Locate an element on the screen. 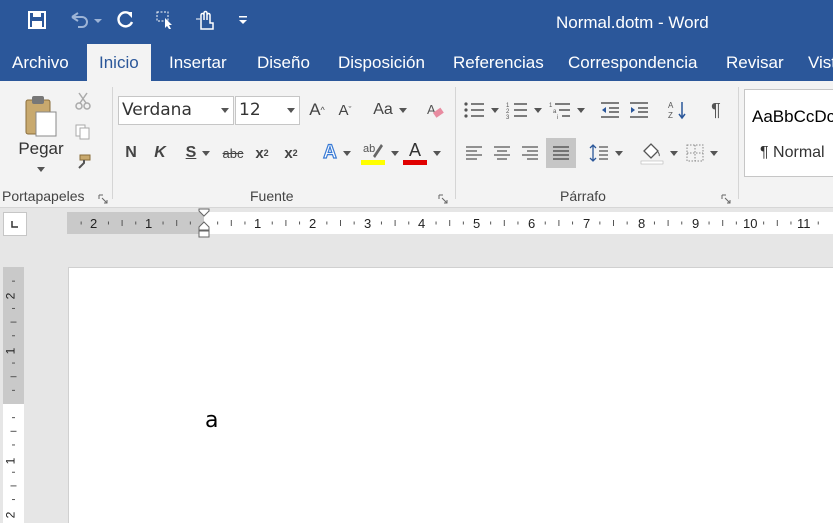 The height and width of the screenshot is (523, 833). undo-icon is located at coordinates (85, 20).